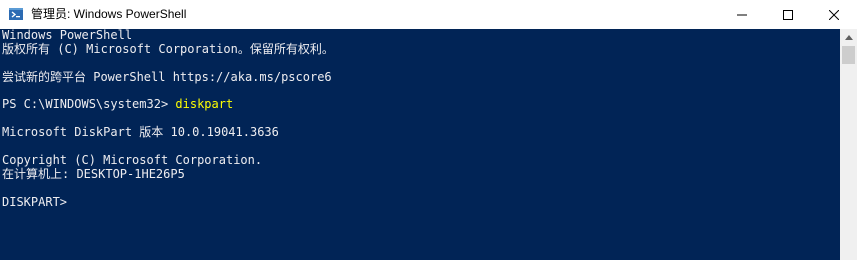 Image resolution: width=857 pixels, height=260 pixels. Describe the element at coordinates (67, 35) in the screenshot. I see `console-line: Windows PowerShell` at that location.